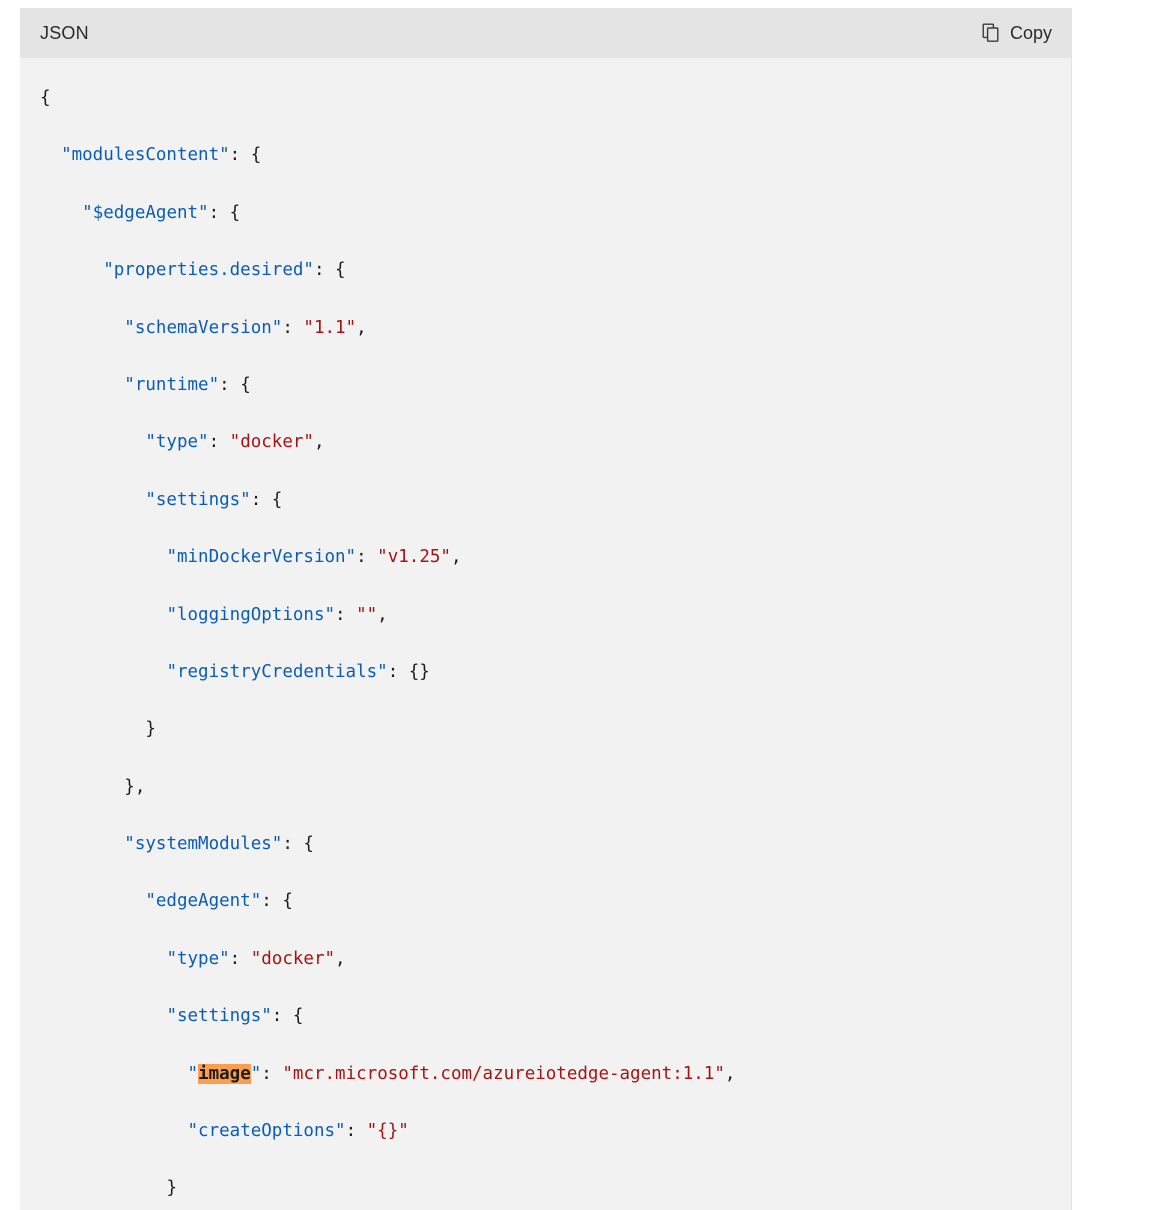 The width and height of the screenshot is (1151, 1210). I want to click on code-line: "runtime": {, so click(556, 385).